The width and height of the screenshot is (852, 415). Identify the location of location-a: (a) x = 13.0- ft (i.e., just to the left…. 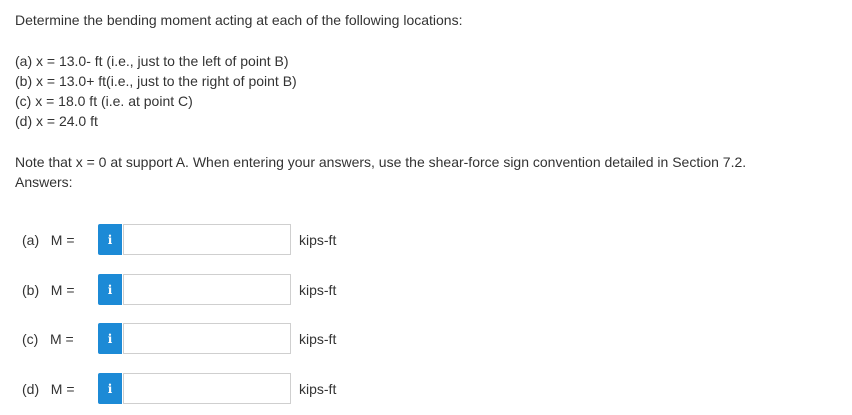
(152, 61).